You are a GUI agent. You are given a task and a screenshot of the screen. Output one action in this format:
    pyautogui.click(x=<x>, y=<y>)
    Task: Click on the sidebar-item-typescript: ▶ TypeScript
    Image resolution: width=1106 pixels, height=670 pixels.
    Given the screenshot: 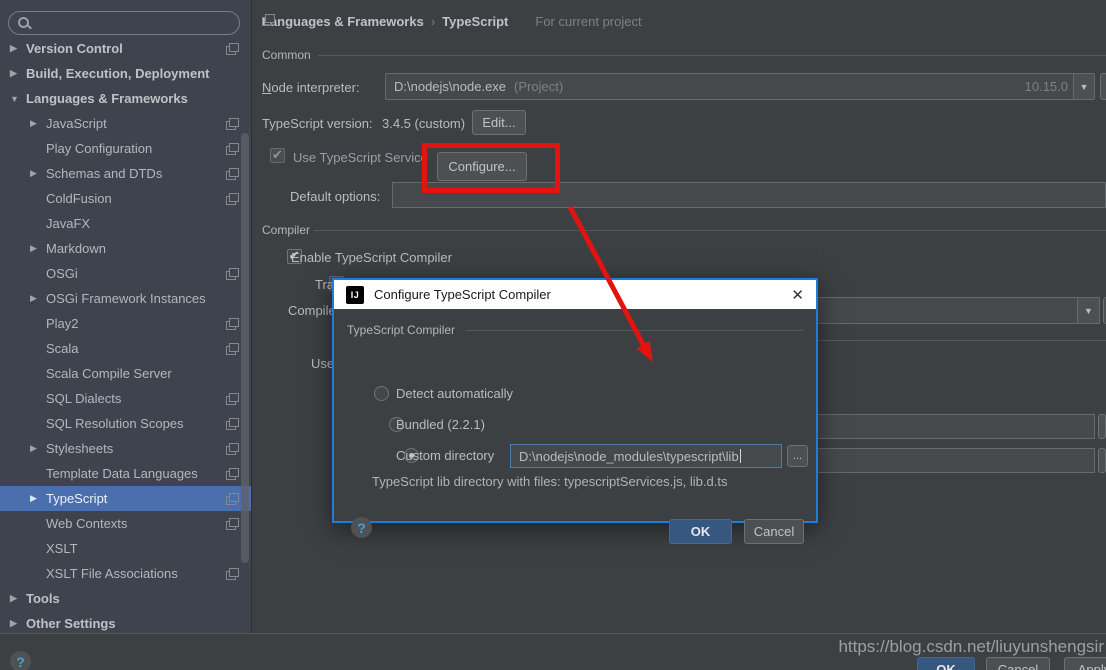 What is the action you would take?
    pyautogui.click(x=125, y=498)
    